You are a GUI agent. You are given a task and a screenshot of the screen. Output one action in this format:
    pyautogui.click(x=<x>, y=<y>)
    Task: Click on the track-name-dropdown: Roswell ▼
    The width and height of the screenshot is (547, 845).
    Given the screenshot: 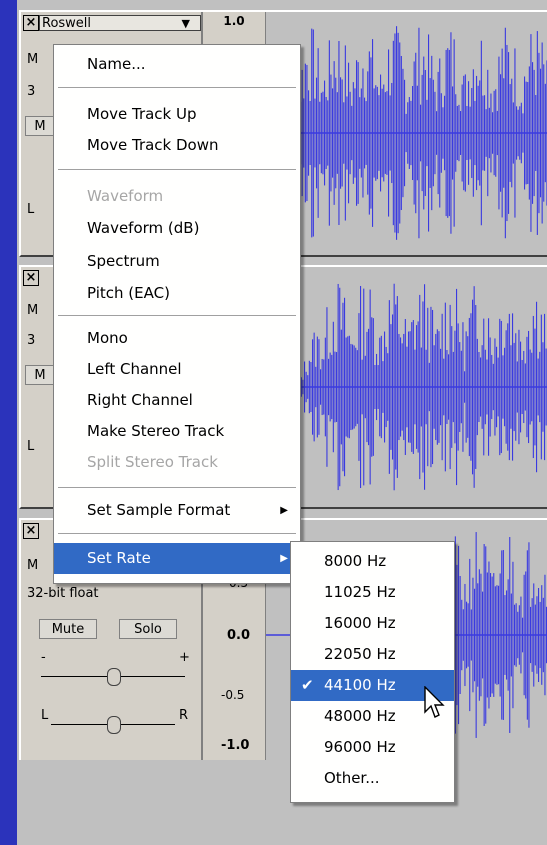 What is the action you would take?
    pyautogui.click(x=120, y=23)
    